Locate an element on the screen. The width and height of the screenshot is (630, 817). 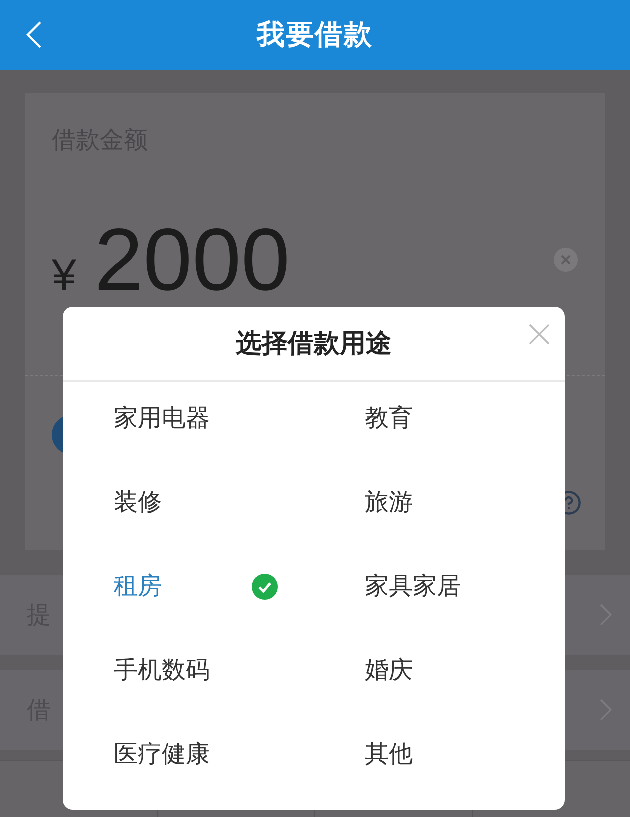
option-item: 家具家居 is located at coordinates (439, 592).